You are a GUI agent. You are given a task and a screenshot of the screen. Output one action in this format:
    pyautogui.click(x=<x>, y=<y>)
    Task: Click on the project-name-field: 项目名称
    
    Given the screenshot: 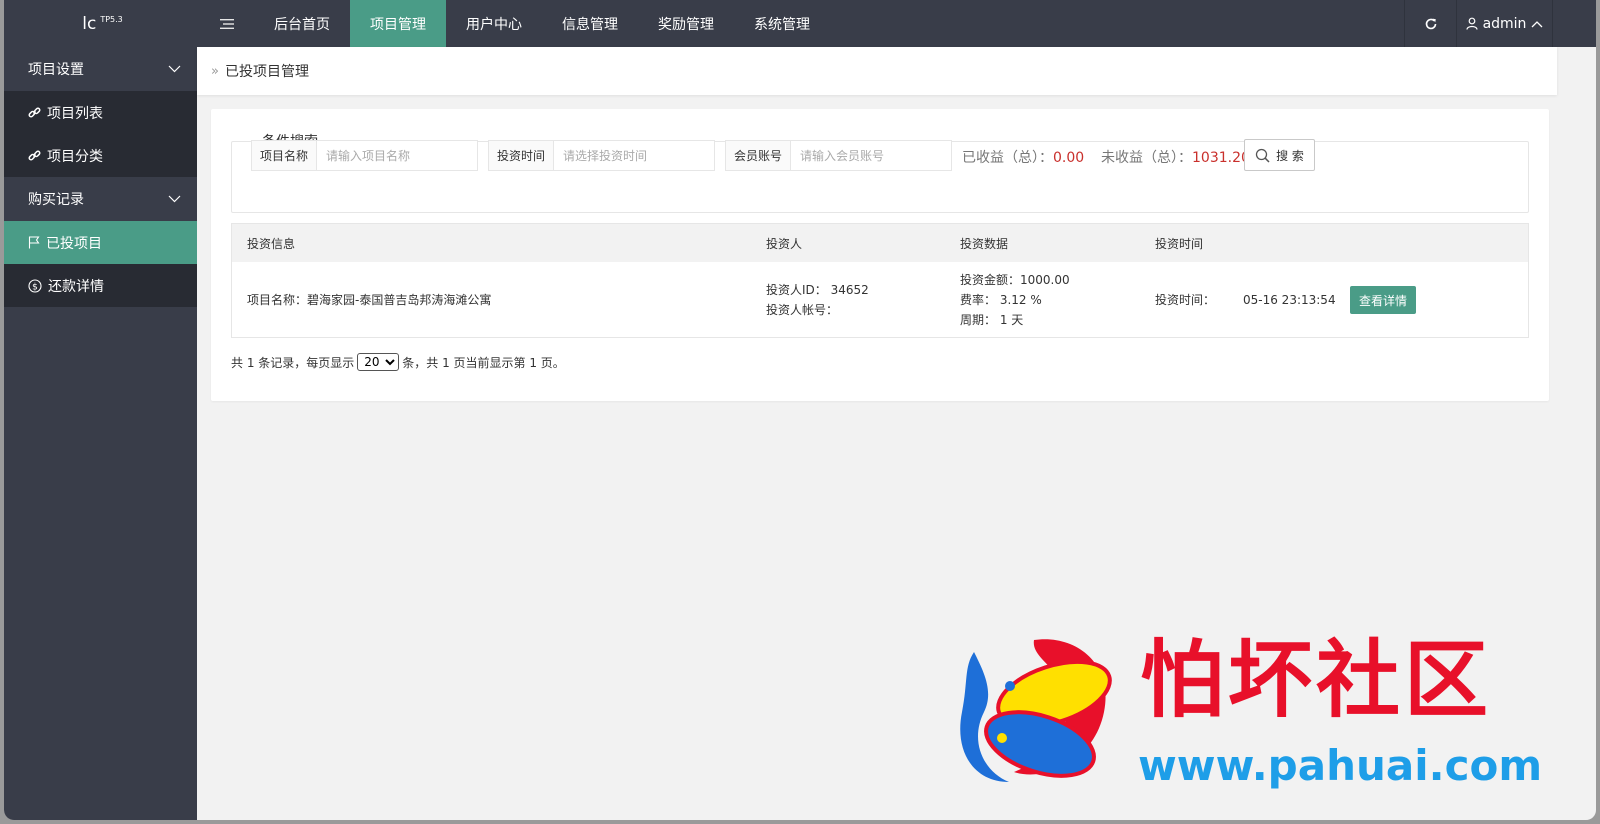 What is the action you would take?
    pyautogui.click(x=364, y=155)
    